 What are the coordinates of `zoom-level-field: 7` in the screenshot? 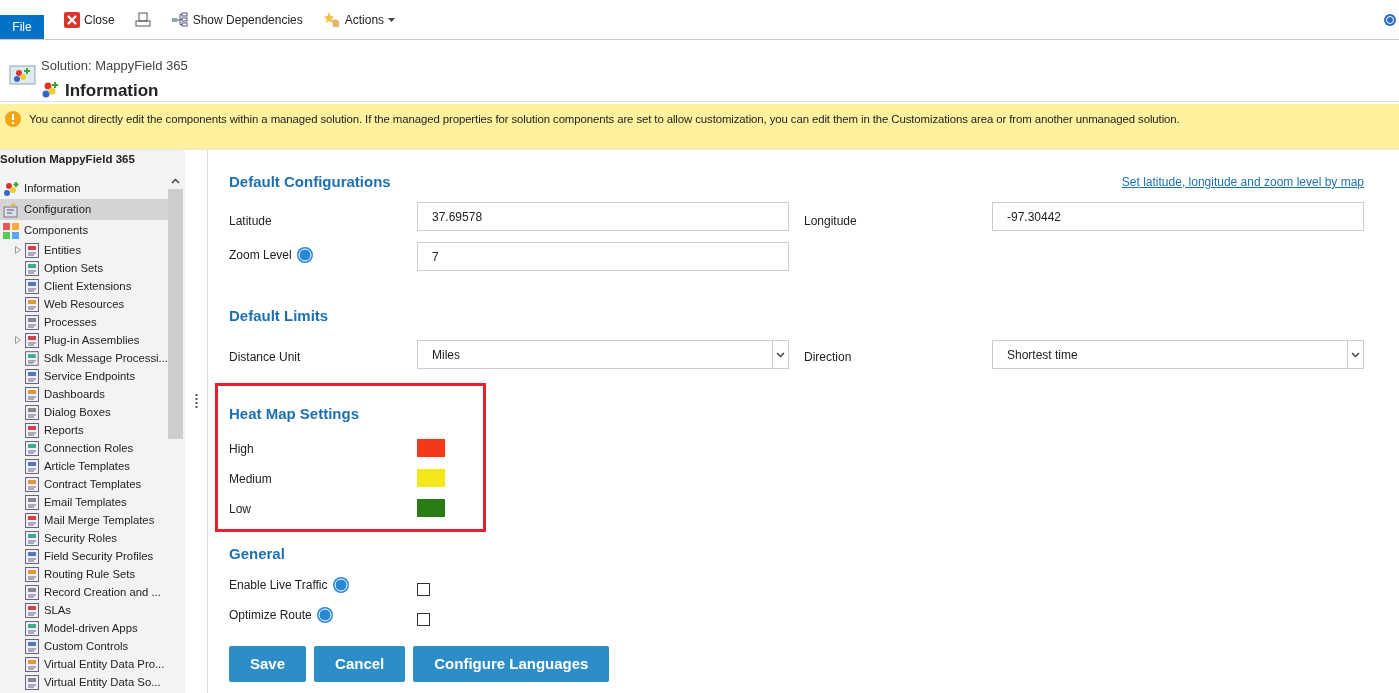 It's located at (603, 256).